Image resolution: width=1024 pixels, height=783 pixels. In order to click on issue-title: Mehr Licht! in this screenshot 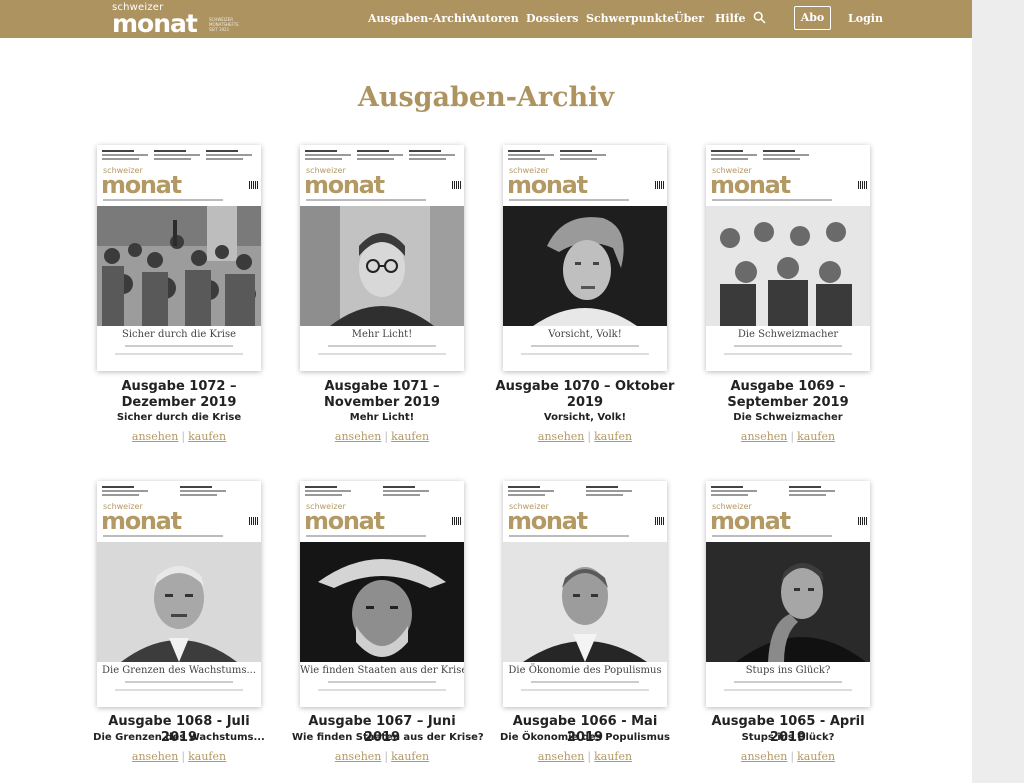, I will do `click(382, 417)`.